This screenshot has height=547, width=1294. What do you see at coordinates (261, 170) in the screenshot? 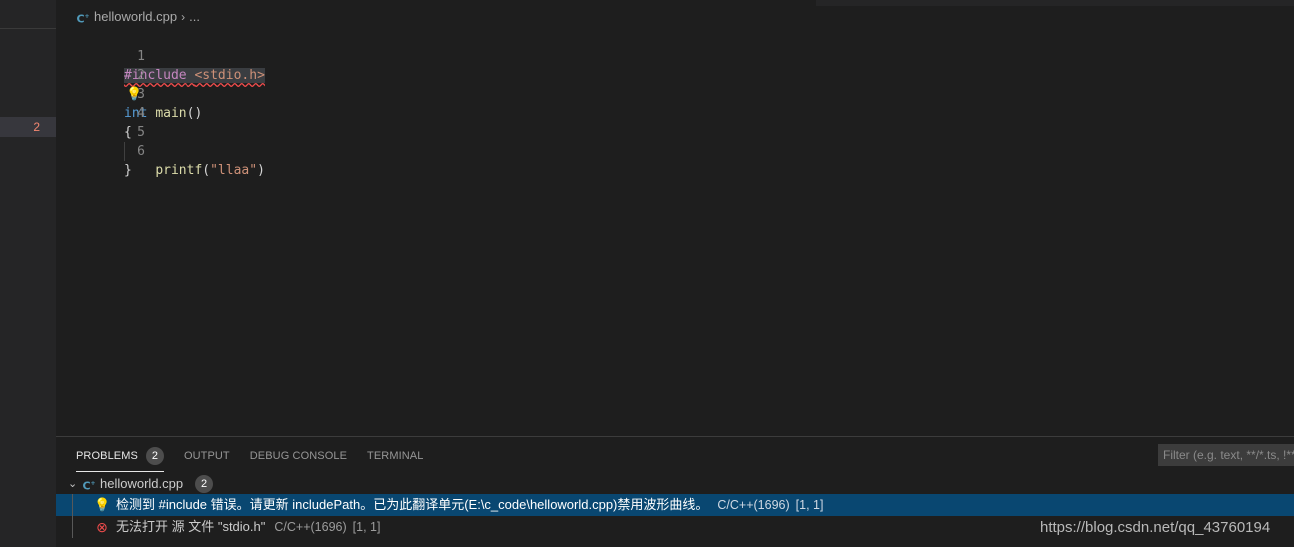
I see `close-paren: )` at bounding box center [261, 170].